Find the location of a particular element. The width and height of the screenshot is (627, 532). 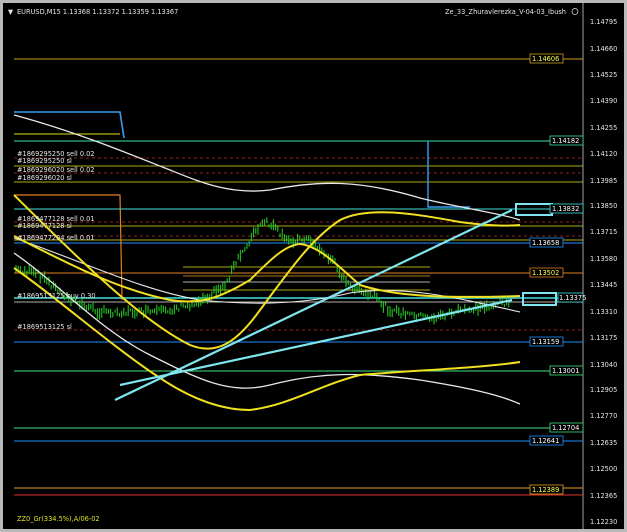

level-badge-label: 1.13001 is located at coordinates (565, 371).